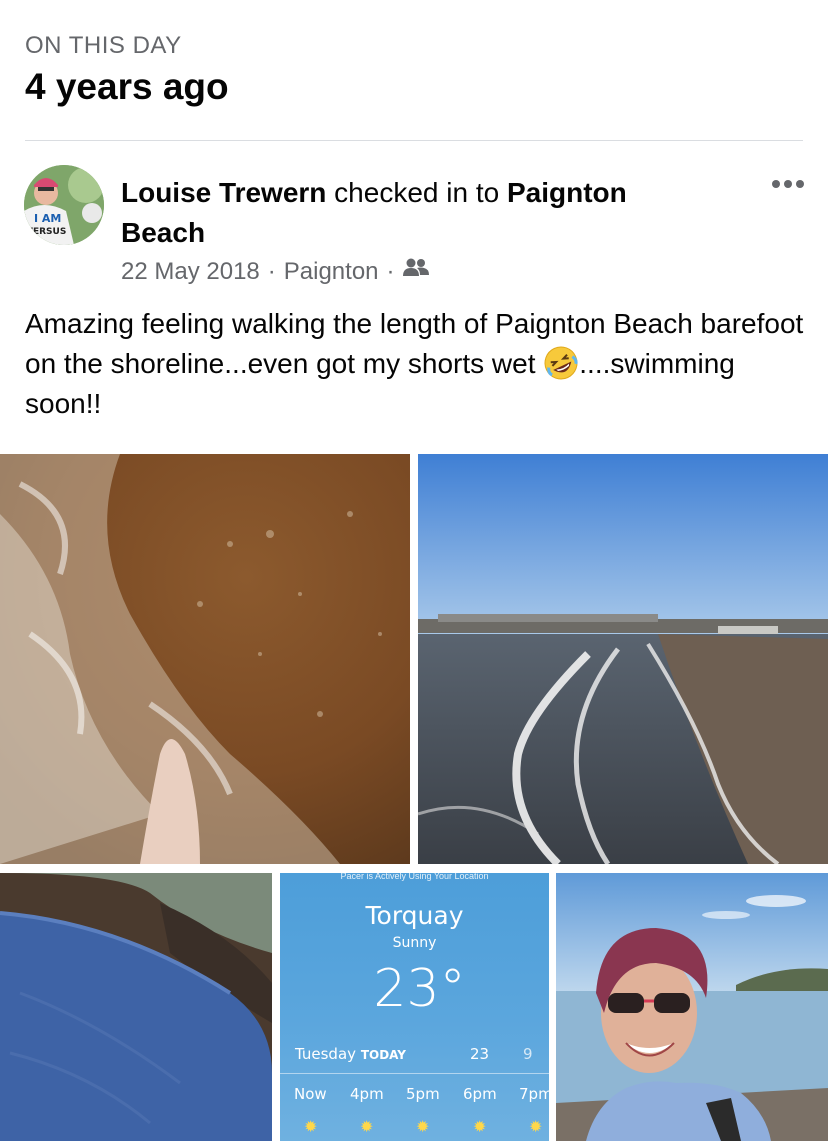  What do you see at coordinates (310, 1094) in the screenshot?
I see `weather-hour: Now` at bounding box center [310, 1094].